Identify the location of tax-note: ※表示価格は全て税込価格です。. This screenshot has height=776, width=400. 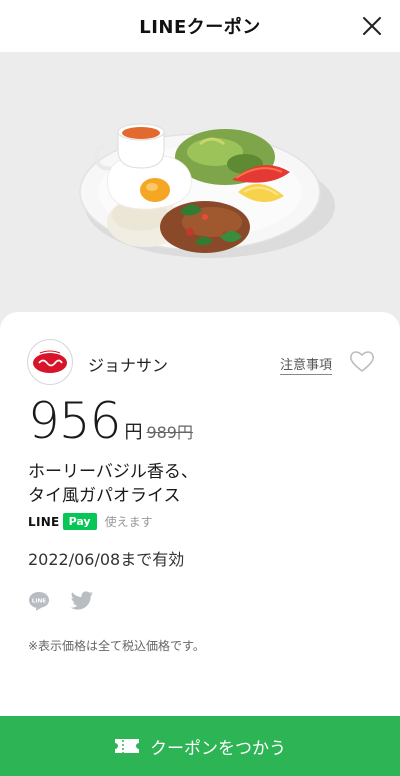
(116, 646).